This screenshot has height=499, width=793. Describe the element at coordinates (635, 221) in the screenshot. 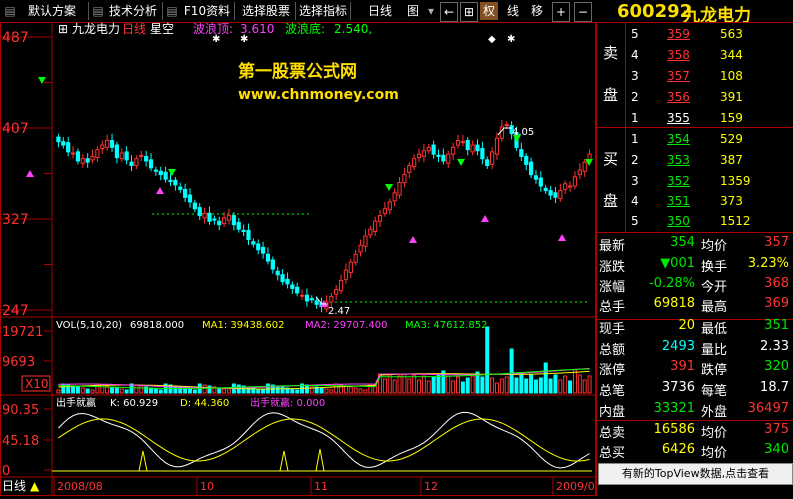

I see `order-level: 5` at that location.